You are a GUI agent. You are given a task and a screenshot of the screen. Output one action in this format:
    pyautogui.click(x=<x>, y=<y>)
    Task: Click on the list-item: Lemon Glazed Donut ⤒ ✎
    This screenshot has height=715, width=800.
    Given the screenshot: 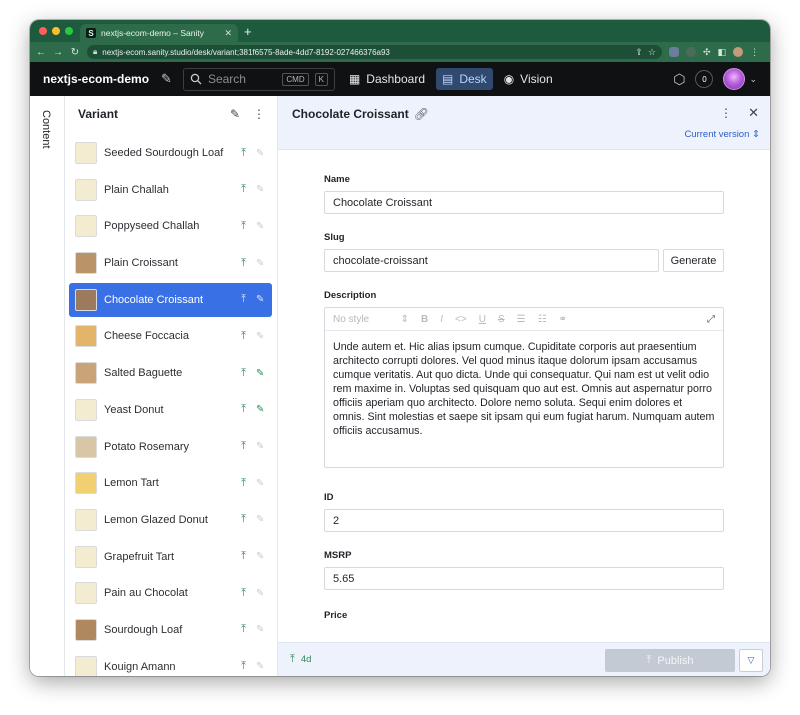 What is the action you would take?
    pyautogui.click(x=170, y=520)
    